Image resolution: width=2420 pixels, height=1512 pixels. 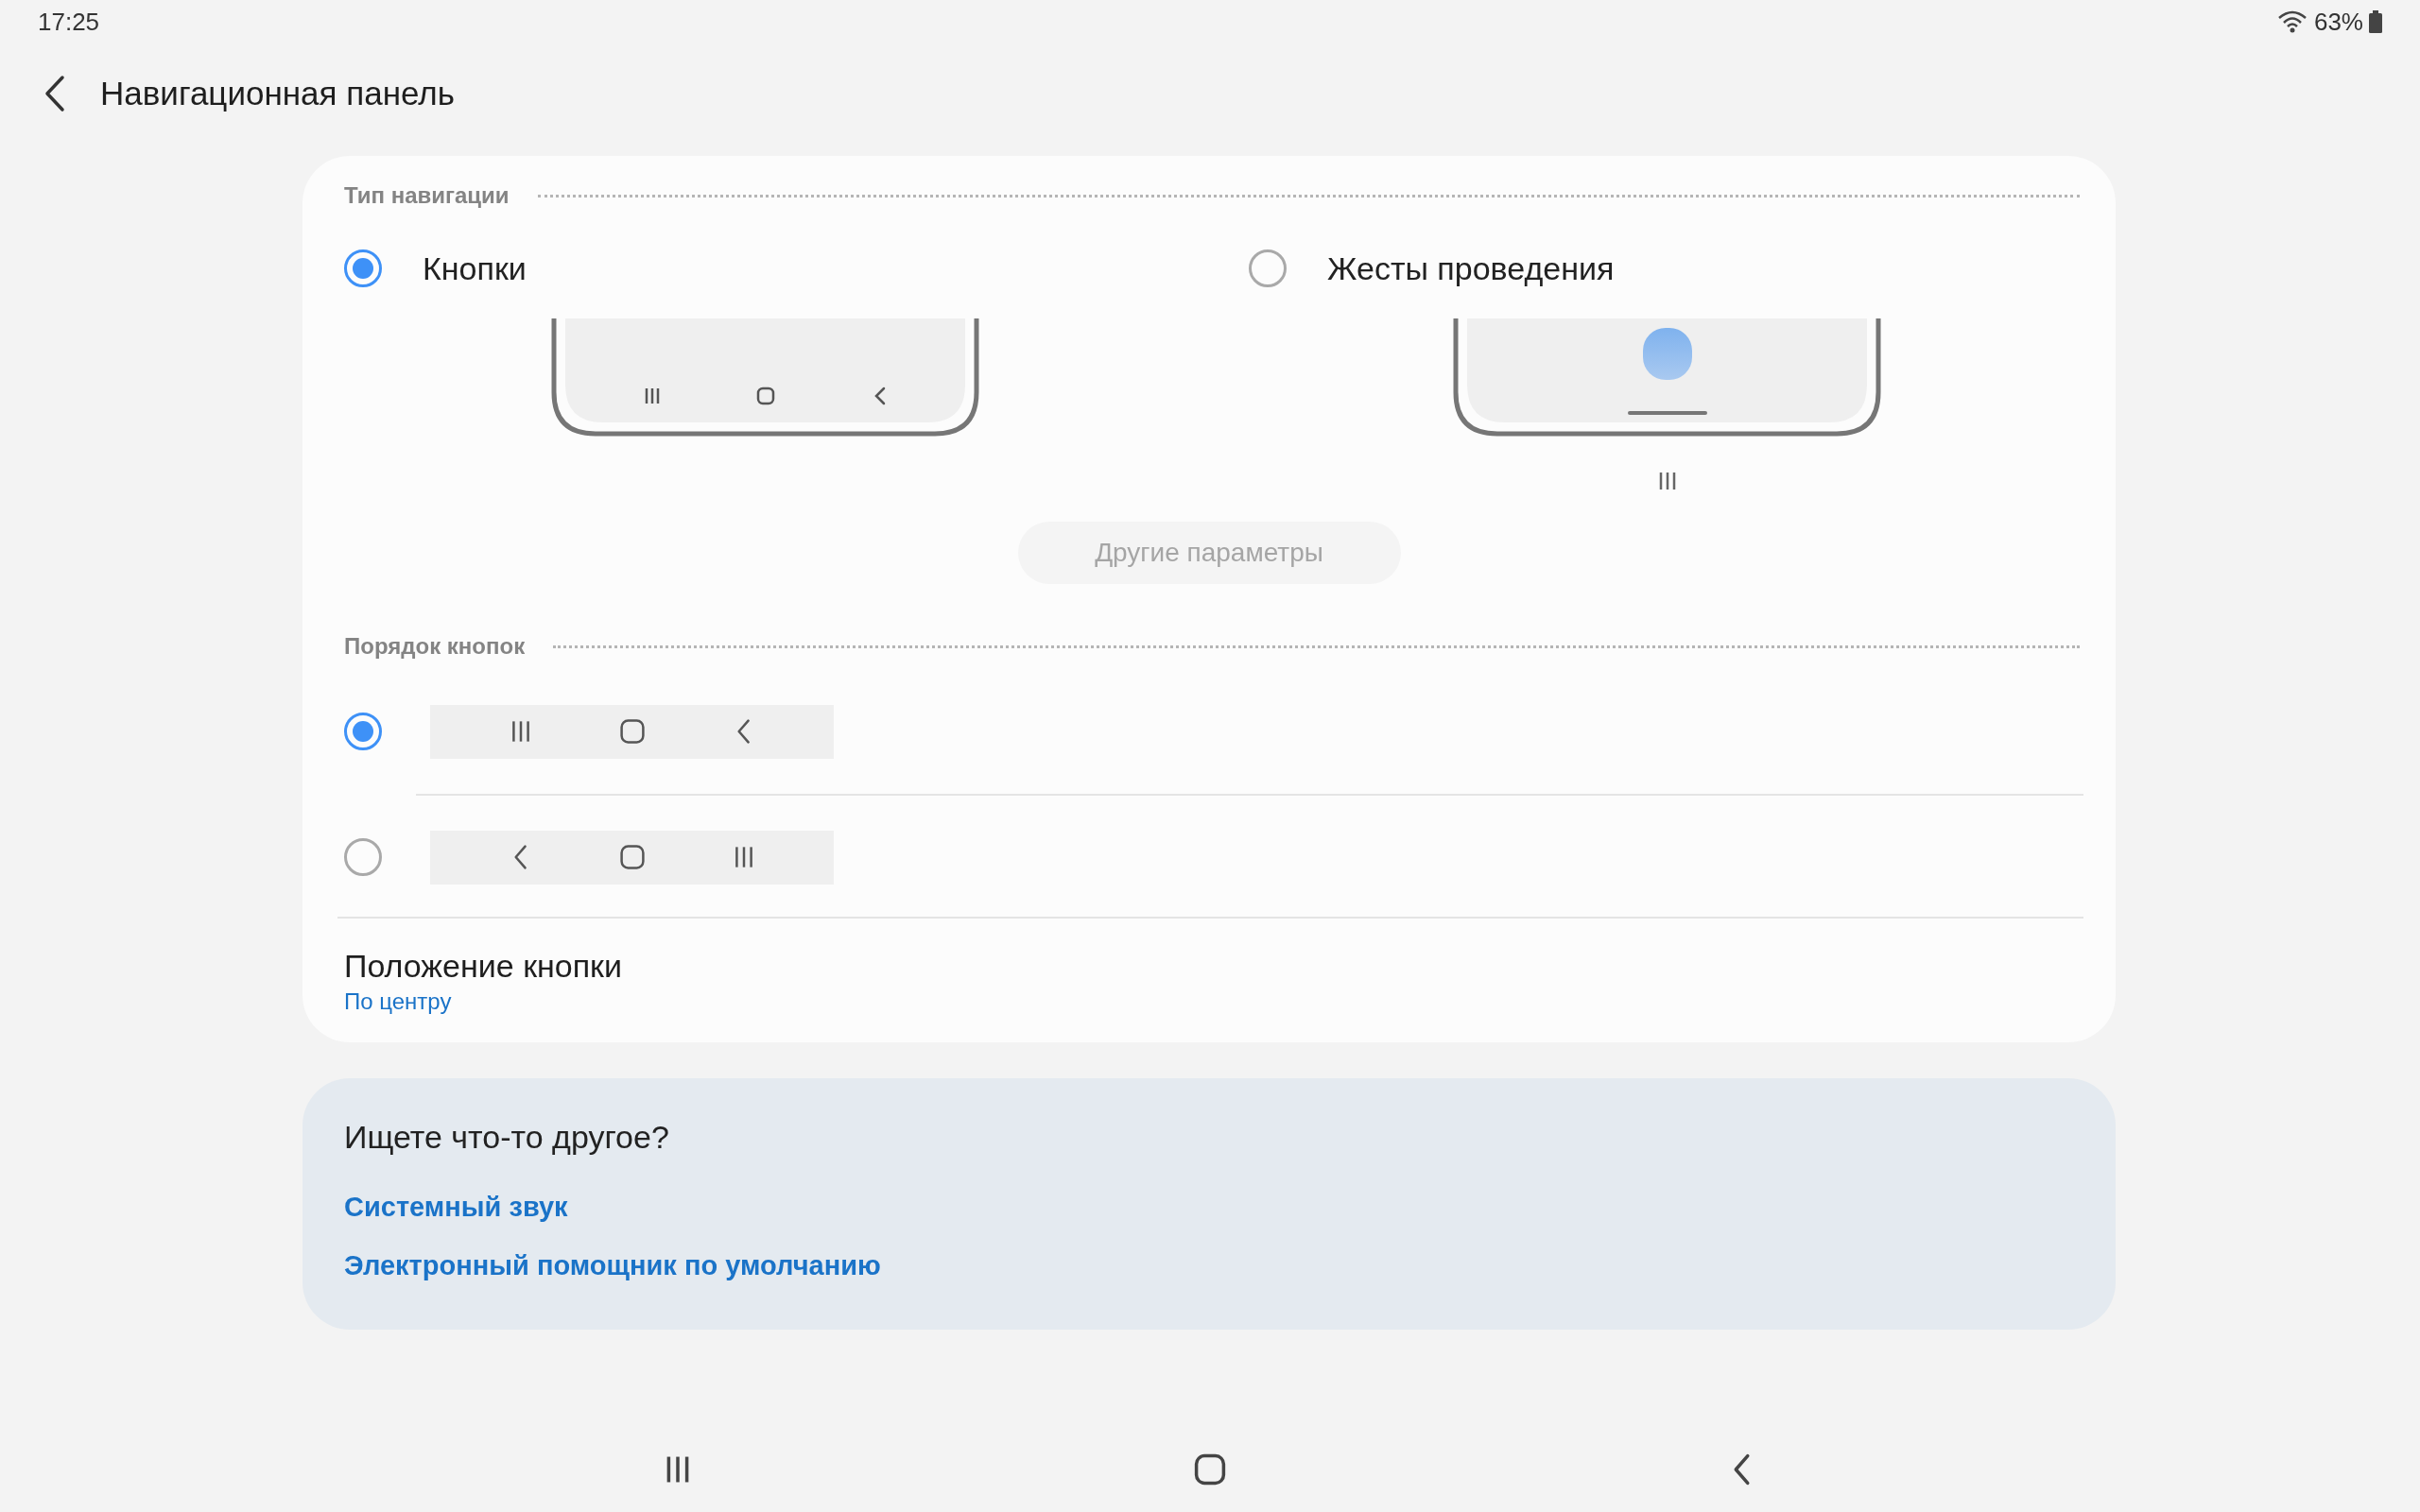 I want to click on suggestions-title: Ищете что-то другое?, so click(x=507, y=1137).